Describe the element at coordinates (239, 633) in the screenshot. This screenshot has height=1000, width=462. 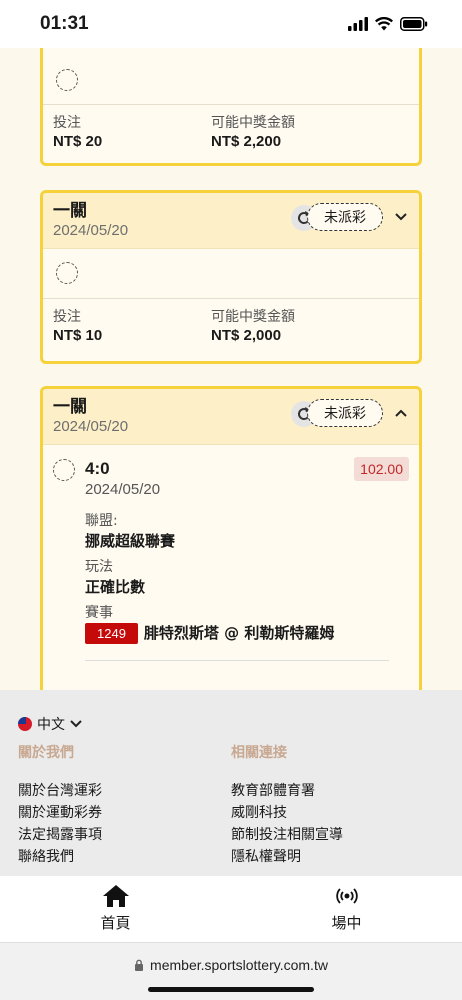
I see `event-name: 腓特烈斯塔 @ 利勒斯特羅姆` at that location.